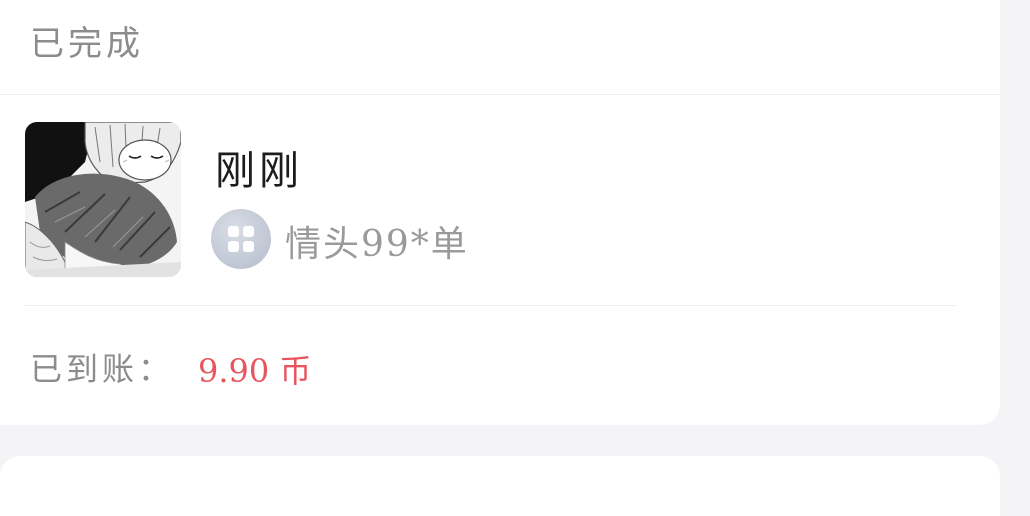  I want to click on anime-avatar-image, so click(103, 199).